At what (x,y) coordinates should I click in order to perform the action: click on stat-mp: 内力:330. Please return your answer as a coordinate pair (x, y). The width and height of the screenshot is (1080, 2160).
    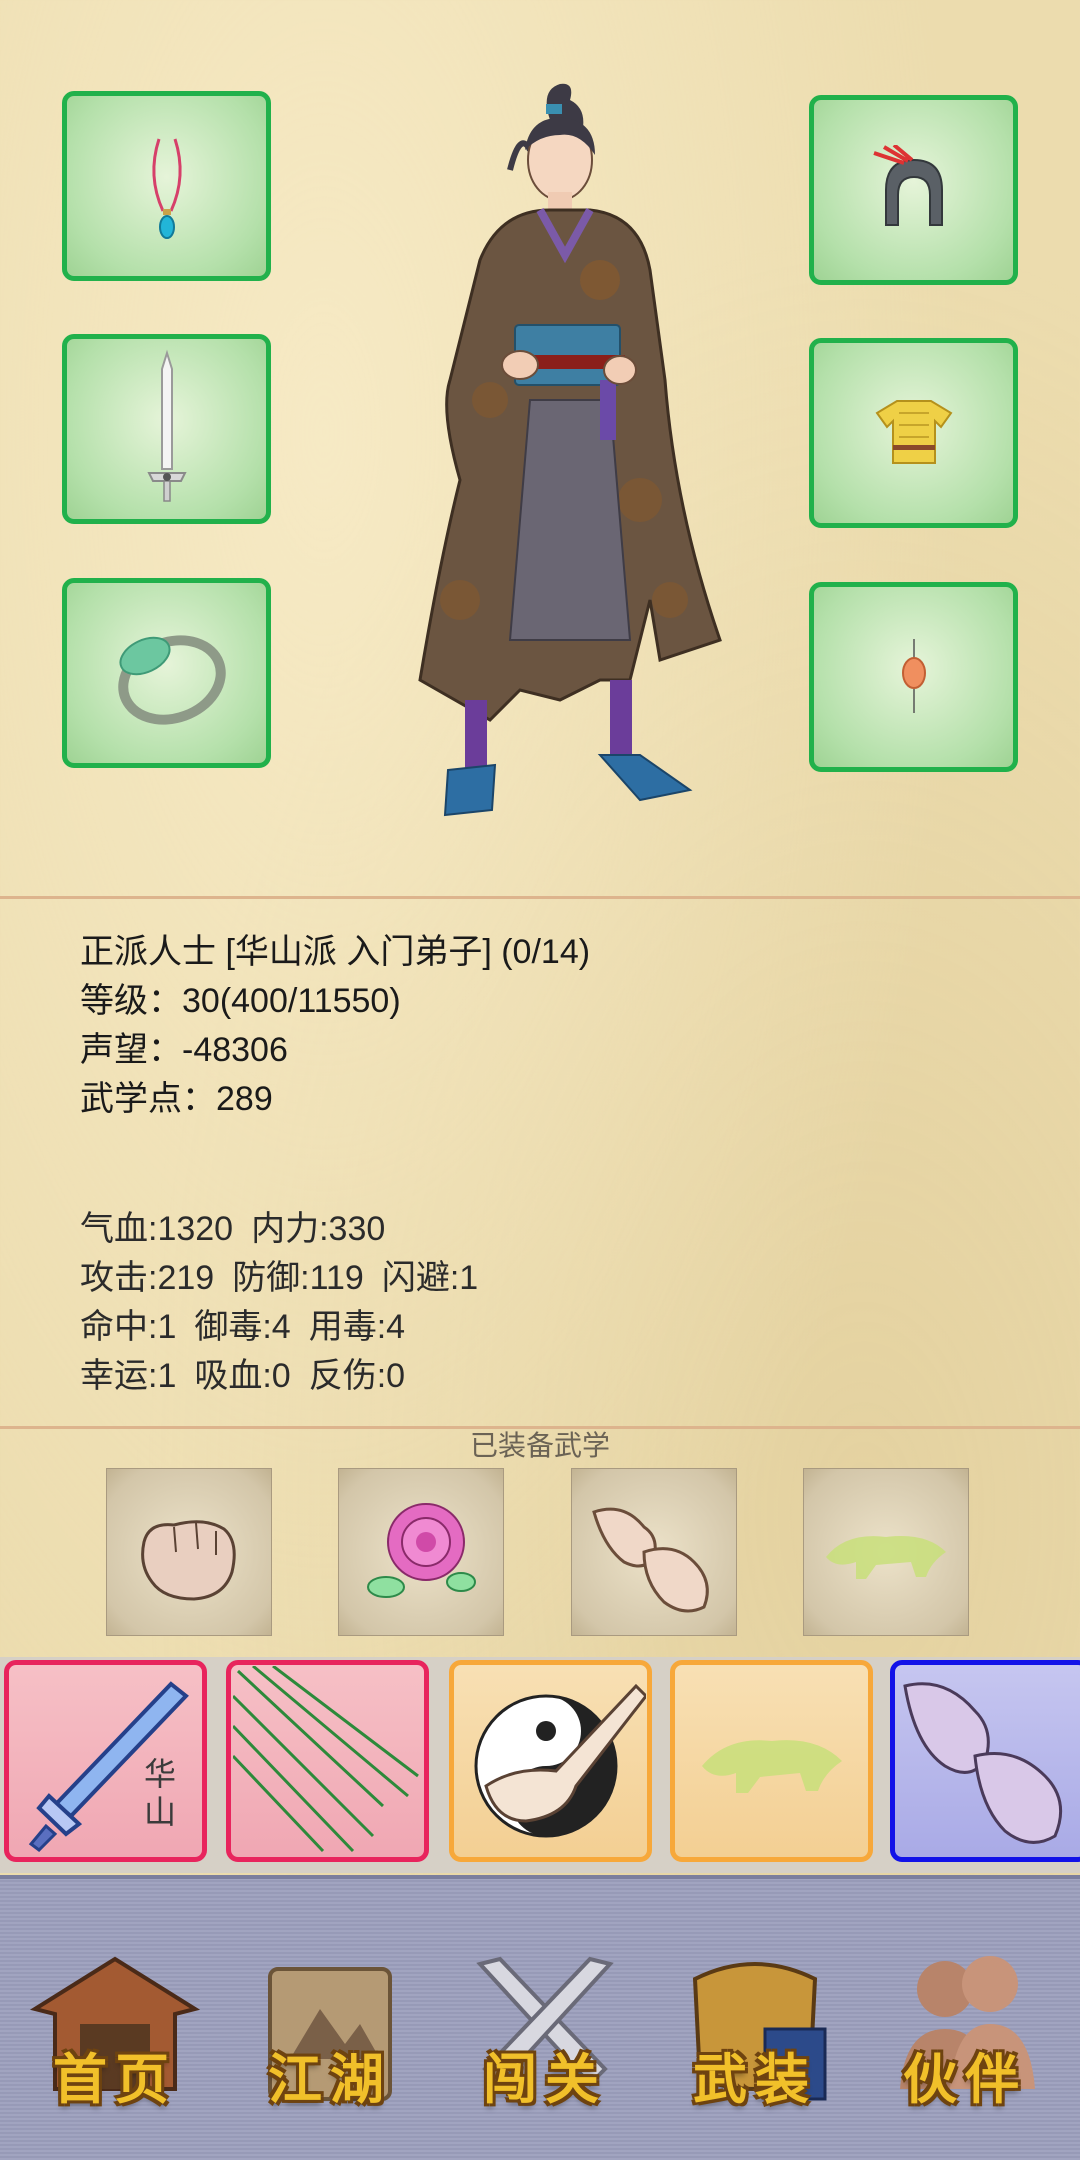
    Looking at the image, I should click on (318, 1229).